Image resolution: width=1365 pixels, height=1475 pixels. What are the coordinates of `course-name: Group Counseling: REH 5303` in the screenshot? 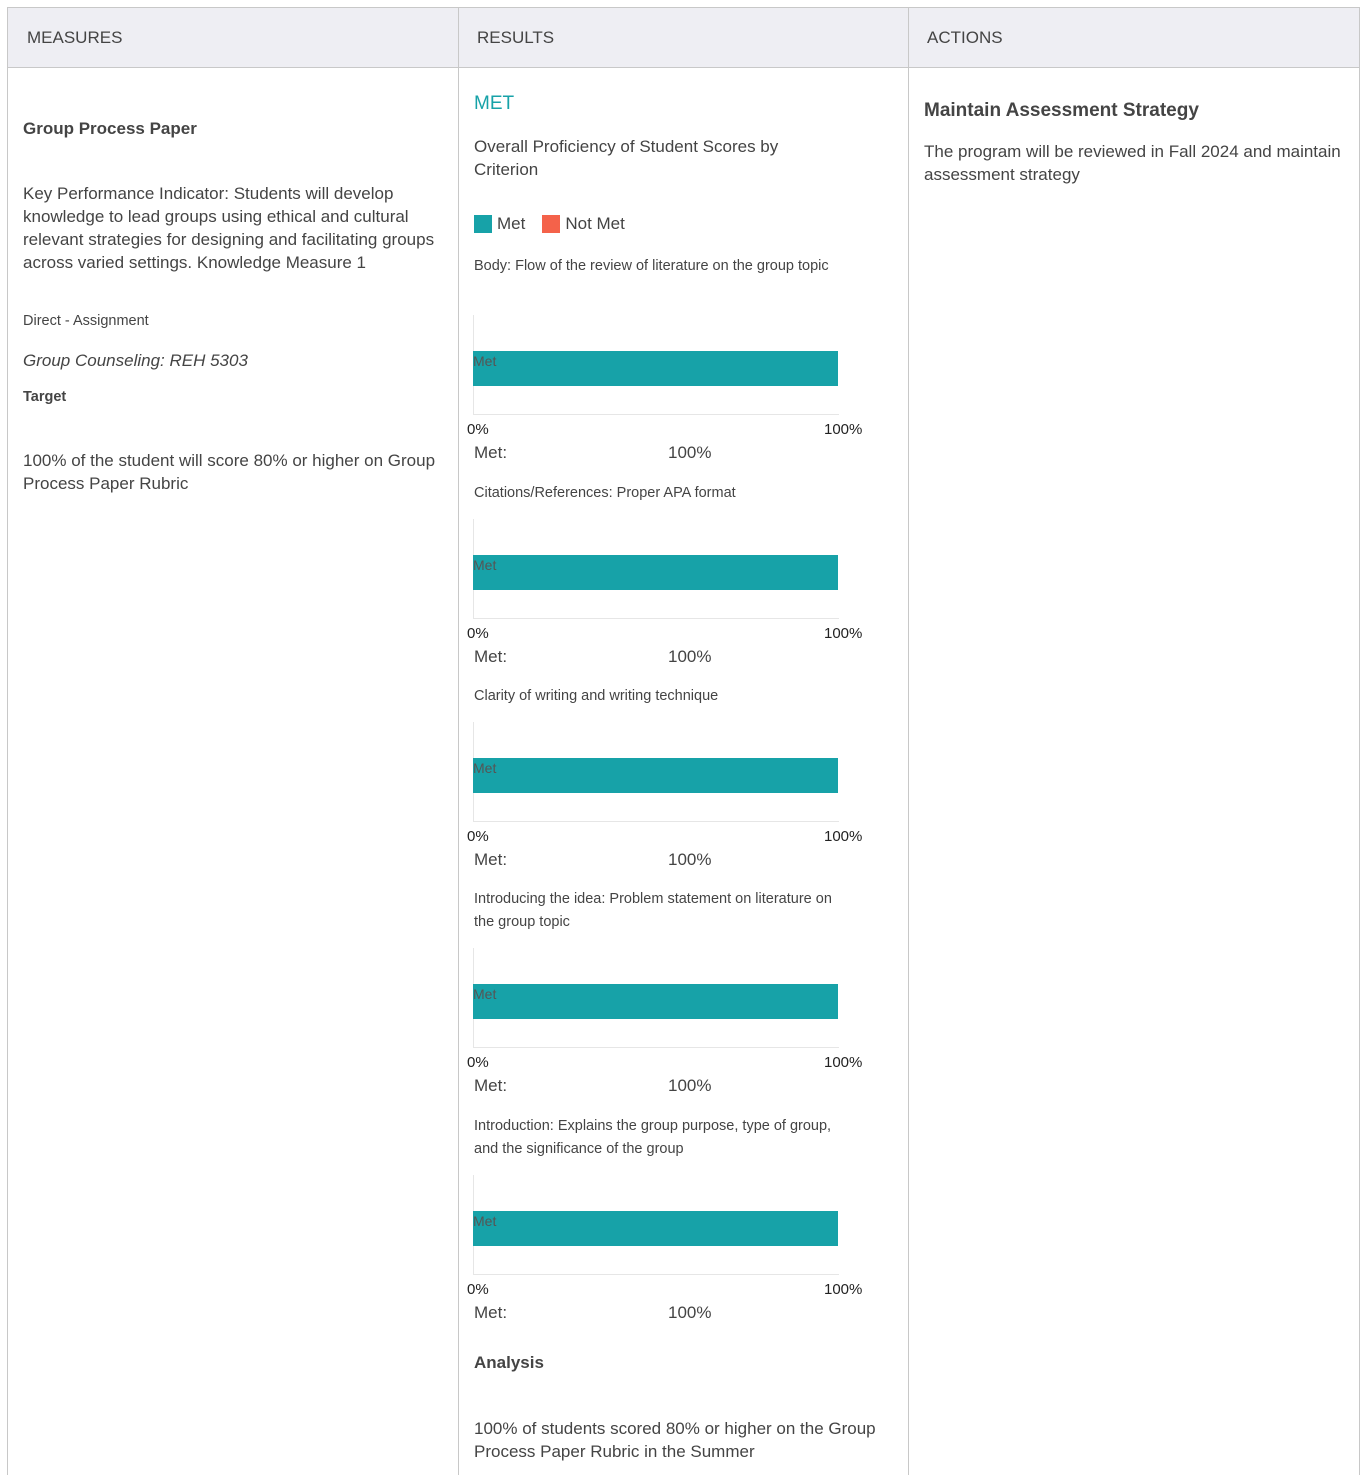 It's located at (135, 360).